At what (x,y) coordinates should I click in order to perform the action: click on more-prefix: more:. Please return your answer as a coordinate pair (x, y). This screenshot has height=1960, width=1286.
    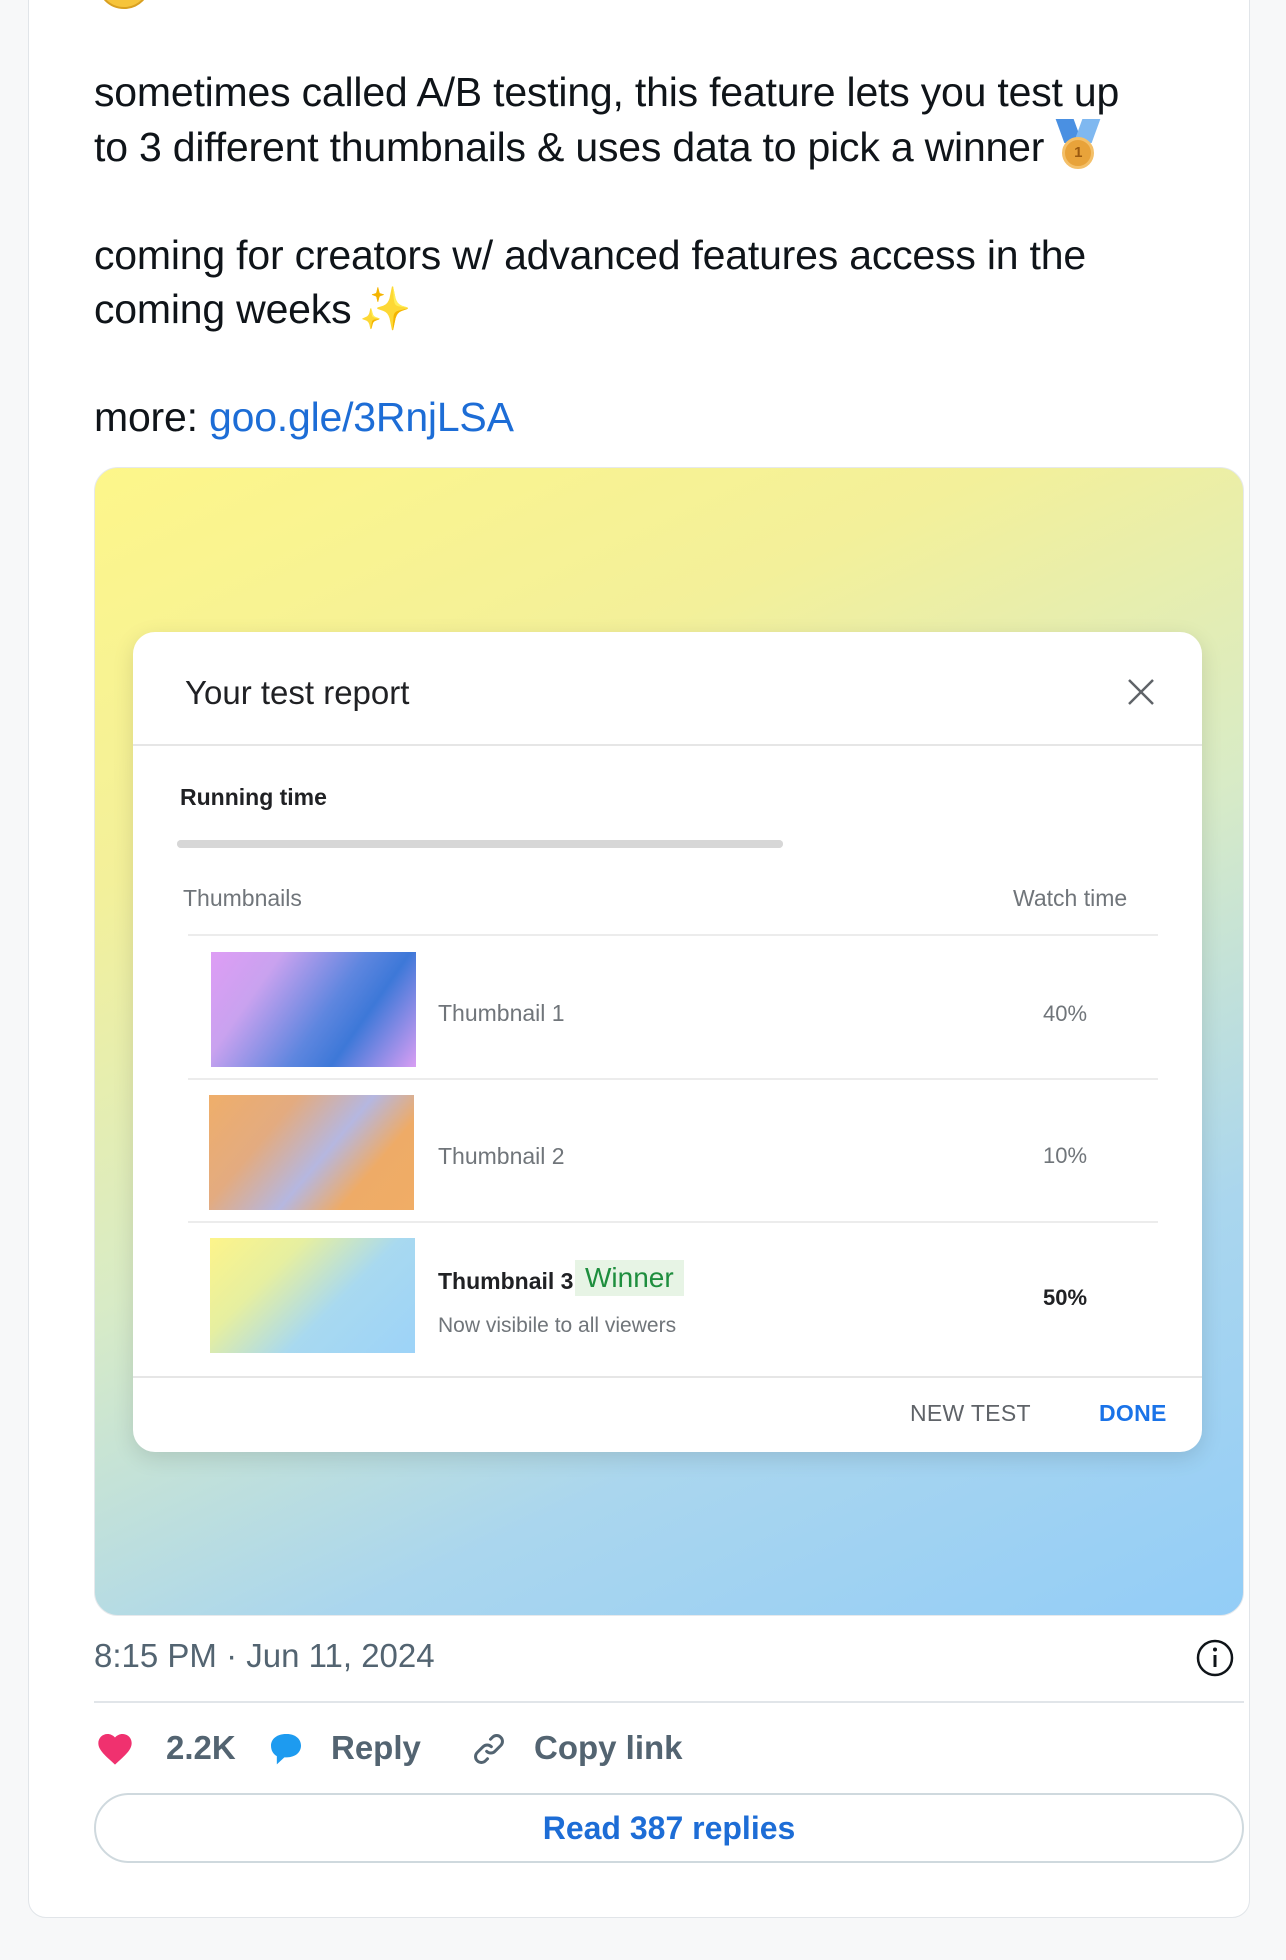
    Looking at the image, I should click on (151, 417).